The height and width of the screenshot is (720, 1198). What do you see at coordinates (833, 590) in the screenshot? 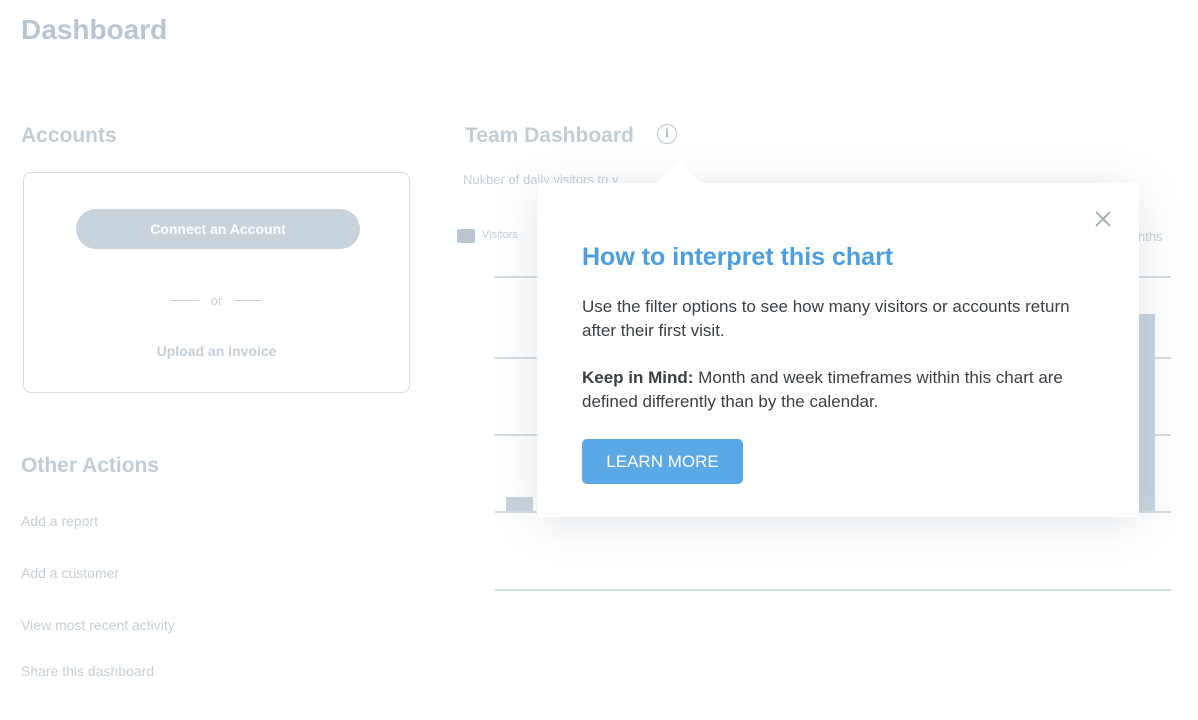
I see `chart-gridline` at bounding box center [833, 590].